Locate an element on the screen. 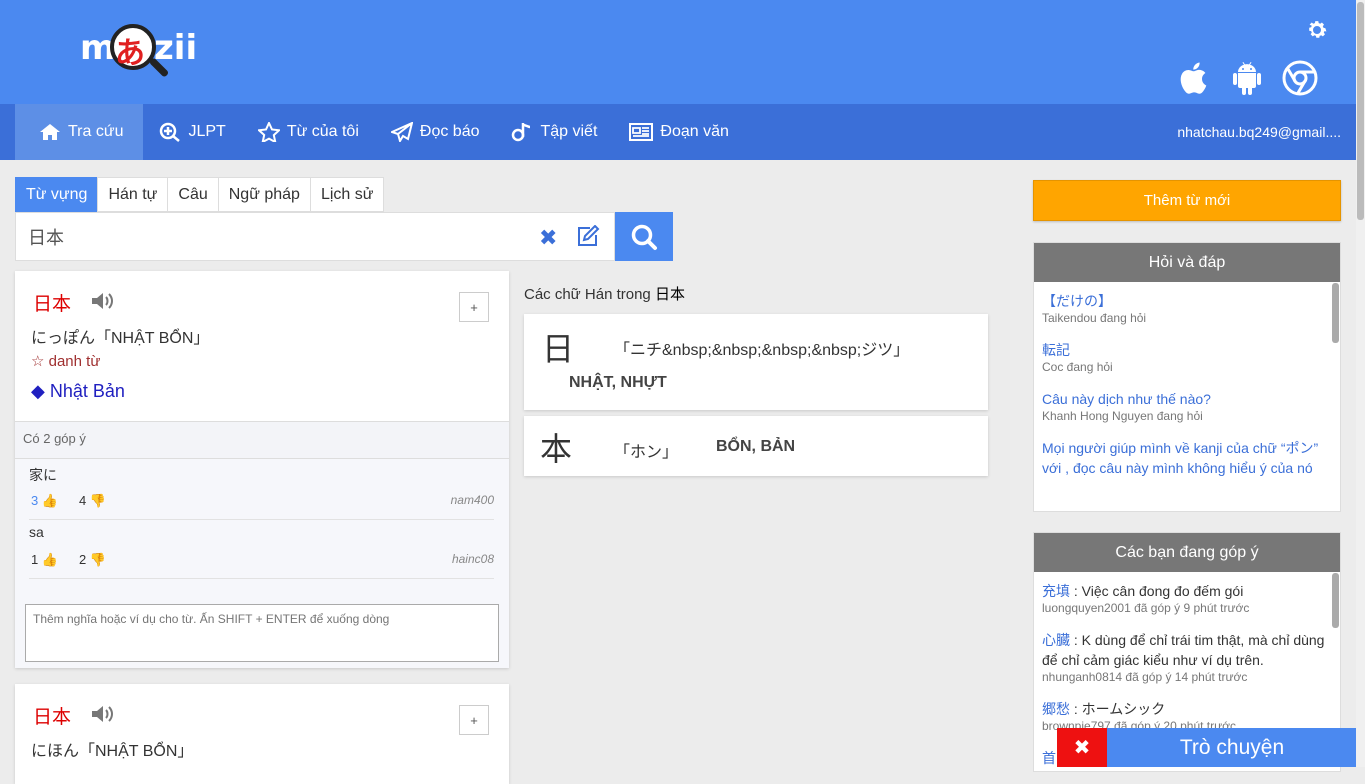  contrib-who: luongquyen2001 đã góp ý 9 phút trước is located at coordinates (1146, 608).